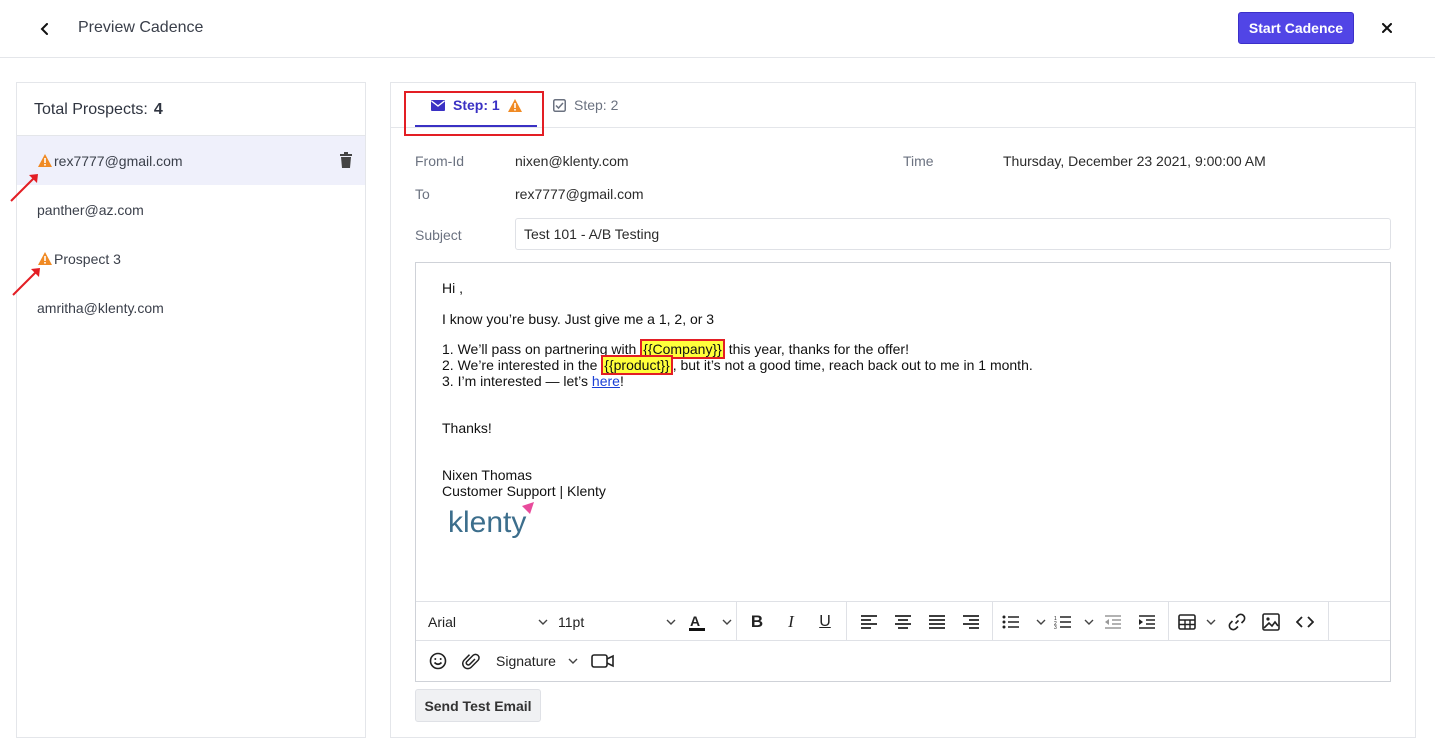  I want to click on prospect-item: panther@az.com, so click(191, 209).